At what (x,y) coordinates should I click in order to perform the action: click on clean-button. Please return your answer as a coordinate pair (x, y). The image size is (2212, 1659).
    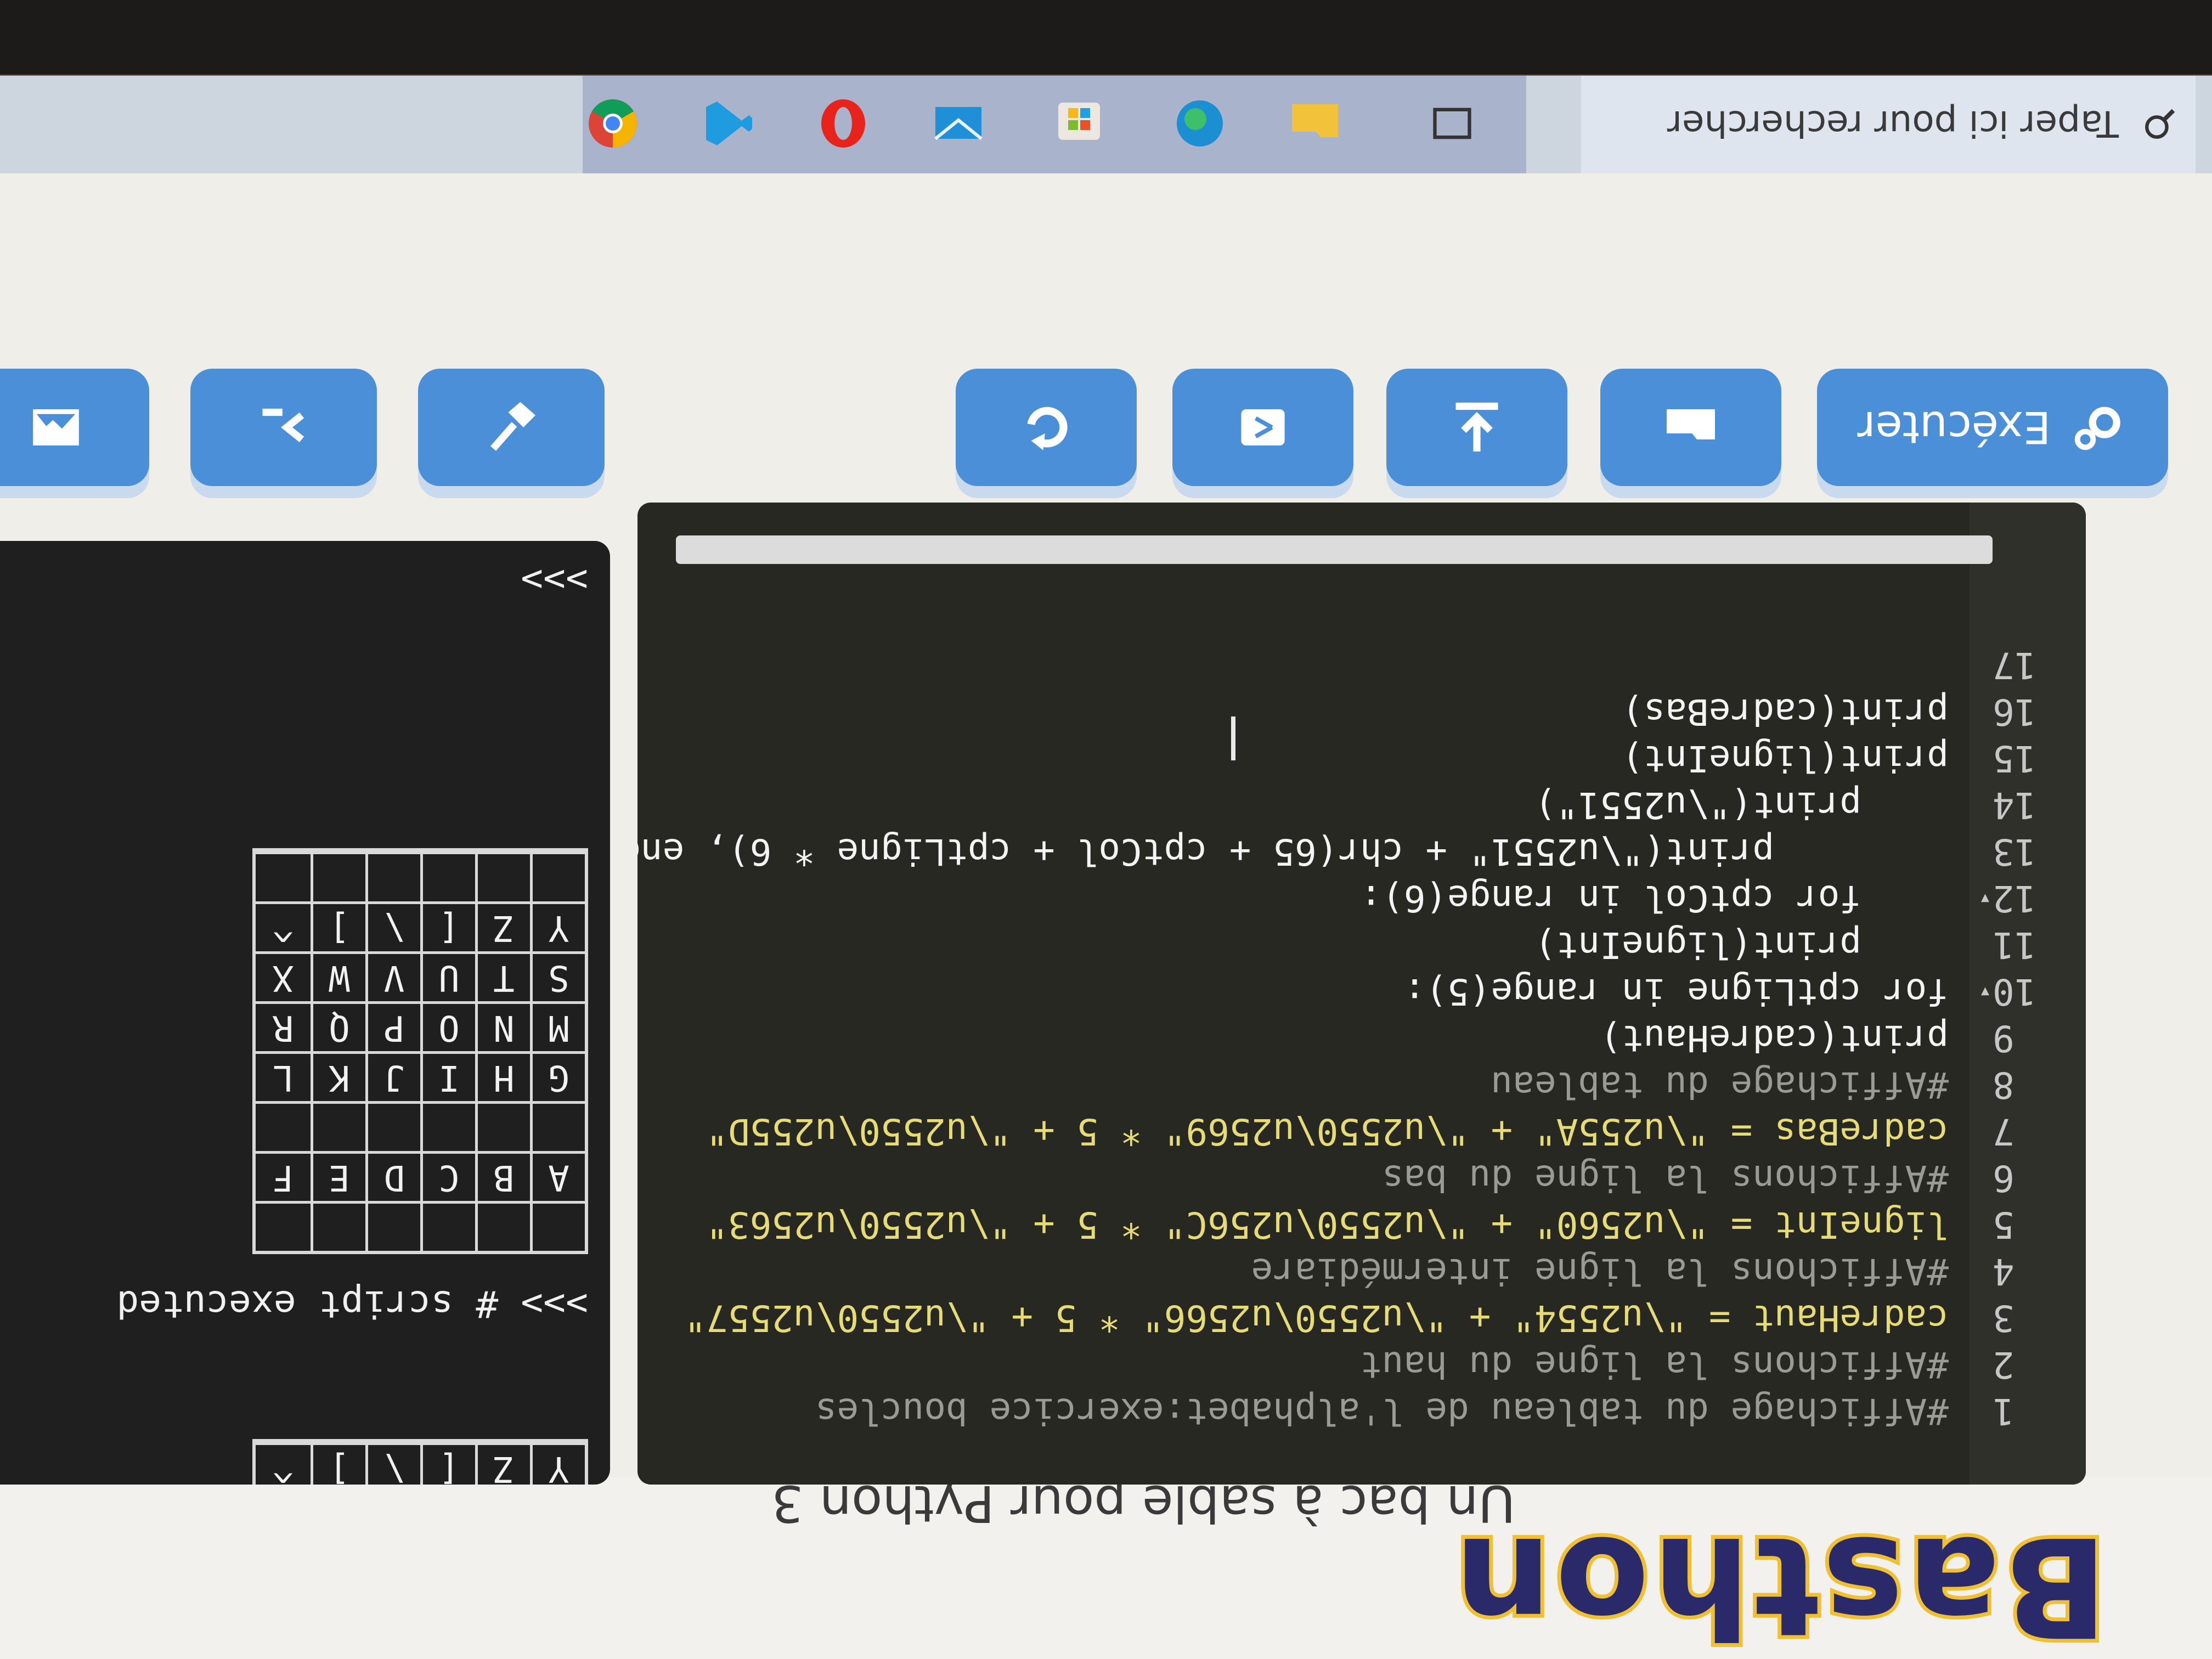
    Looking at the image, I should click on (511, 428).